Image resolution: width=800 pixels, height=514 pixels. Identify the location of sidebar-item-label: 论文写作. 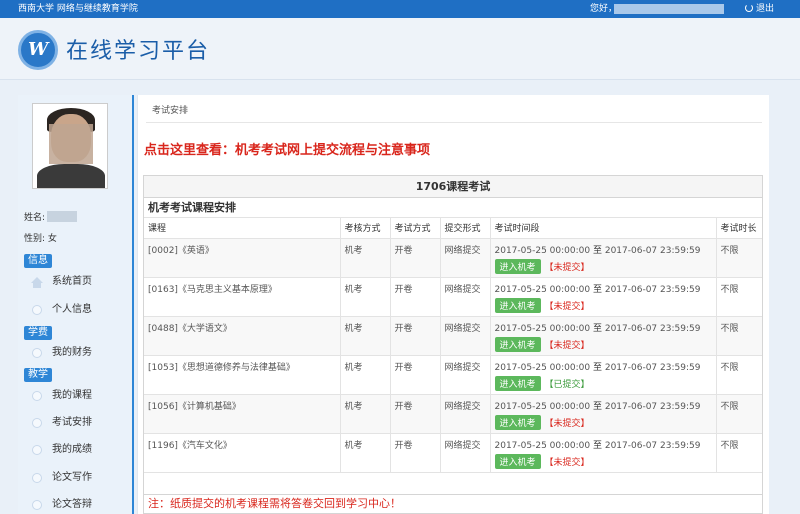
(72, 477).